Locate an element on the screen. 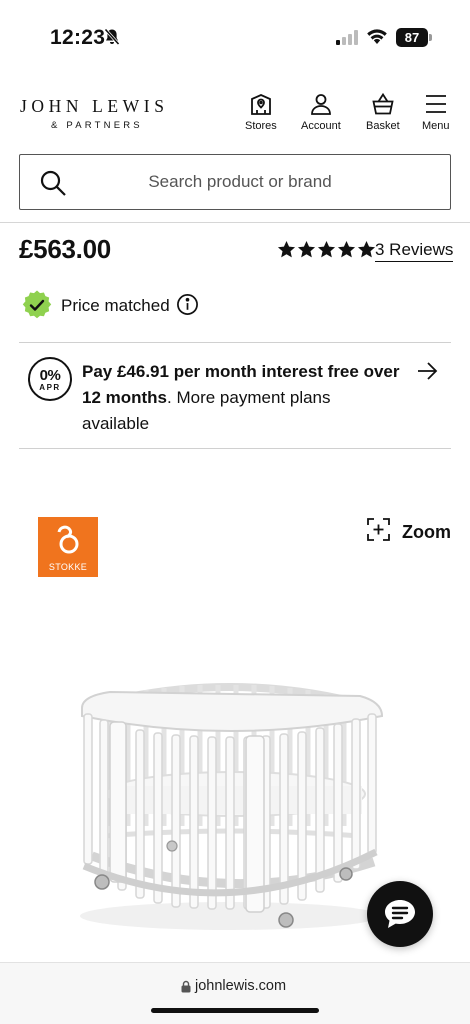 This screenshot has width=470, height=1024. nav-basket-label: Basket is located at coordinates (383, 126).